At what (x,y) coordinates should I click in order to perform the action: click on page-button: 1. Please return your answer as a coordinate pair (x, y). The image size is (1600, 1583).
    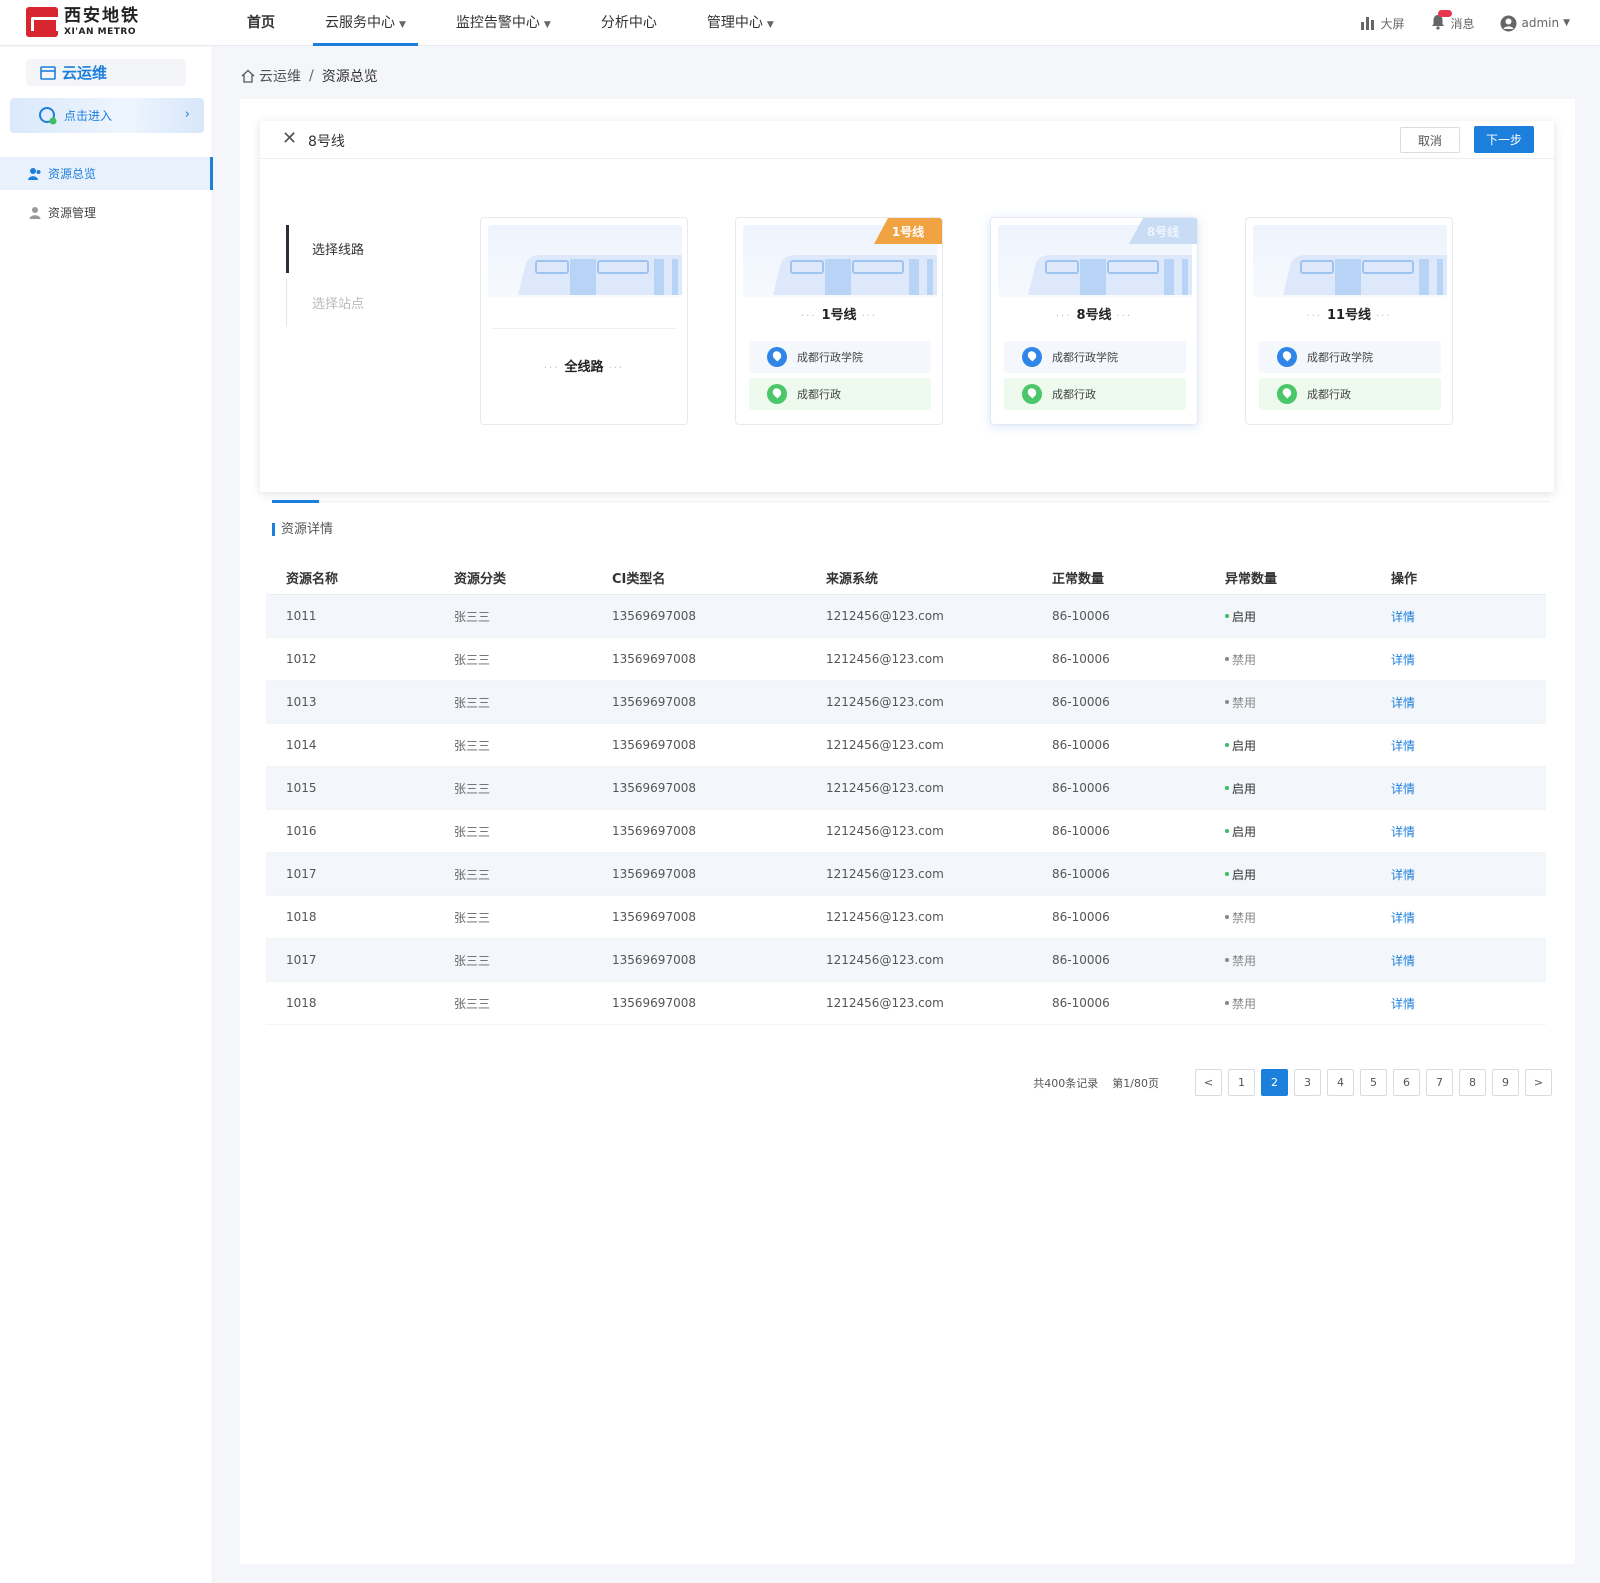
    Looking at the image, I should click on (1241, 1082).